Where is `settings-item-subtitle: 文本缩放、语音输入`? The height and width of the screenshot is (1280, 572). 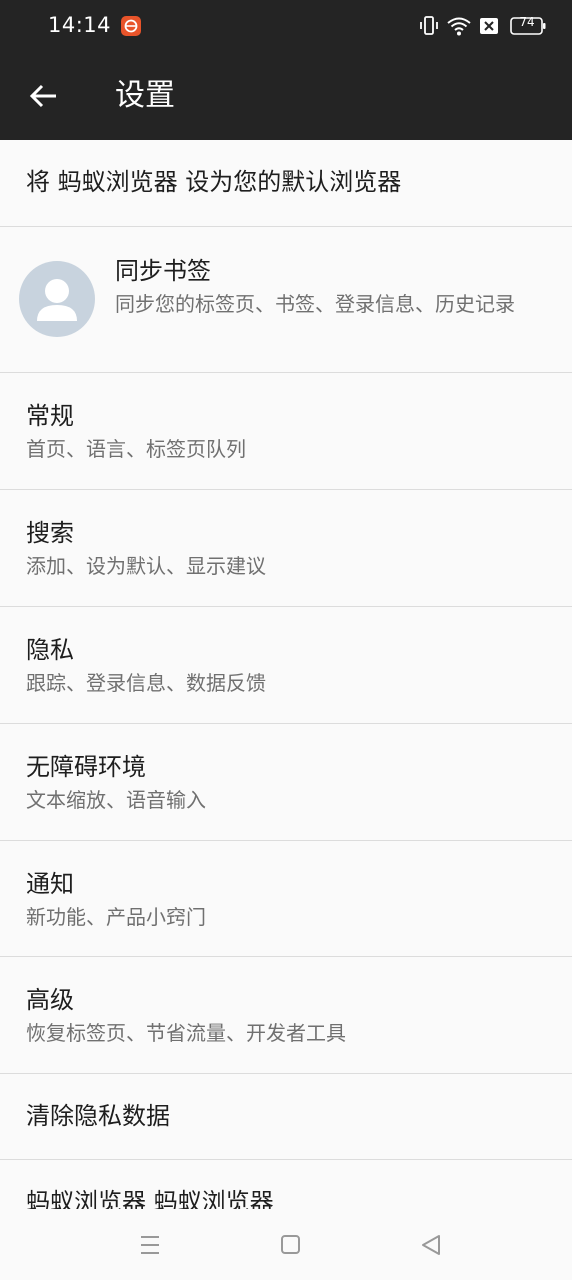
settings-item-subtitle: 文本缩放、语音输入 is located at coordinates (116, 800).